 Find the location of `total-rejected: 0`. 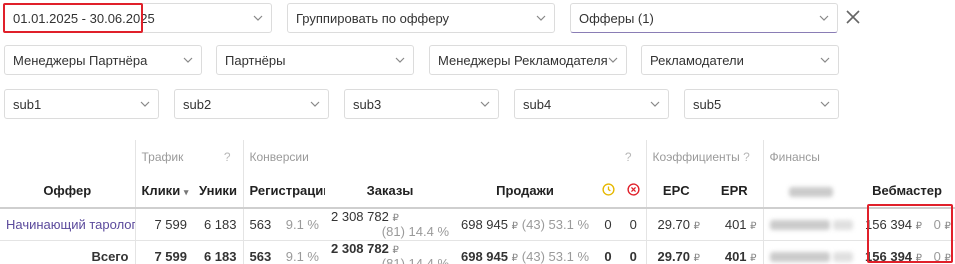

total-rejected: 0 is located at coordinates (634, 252).